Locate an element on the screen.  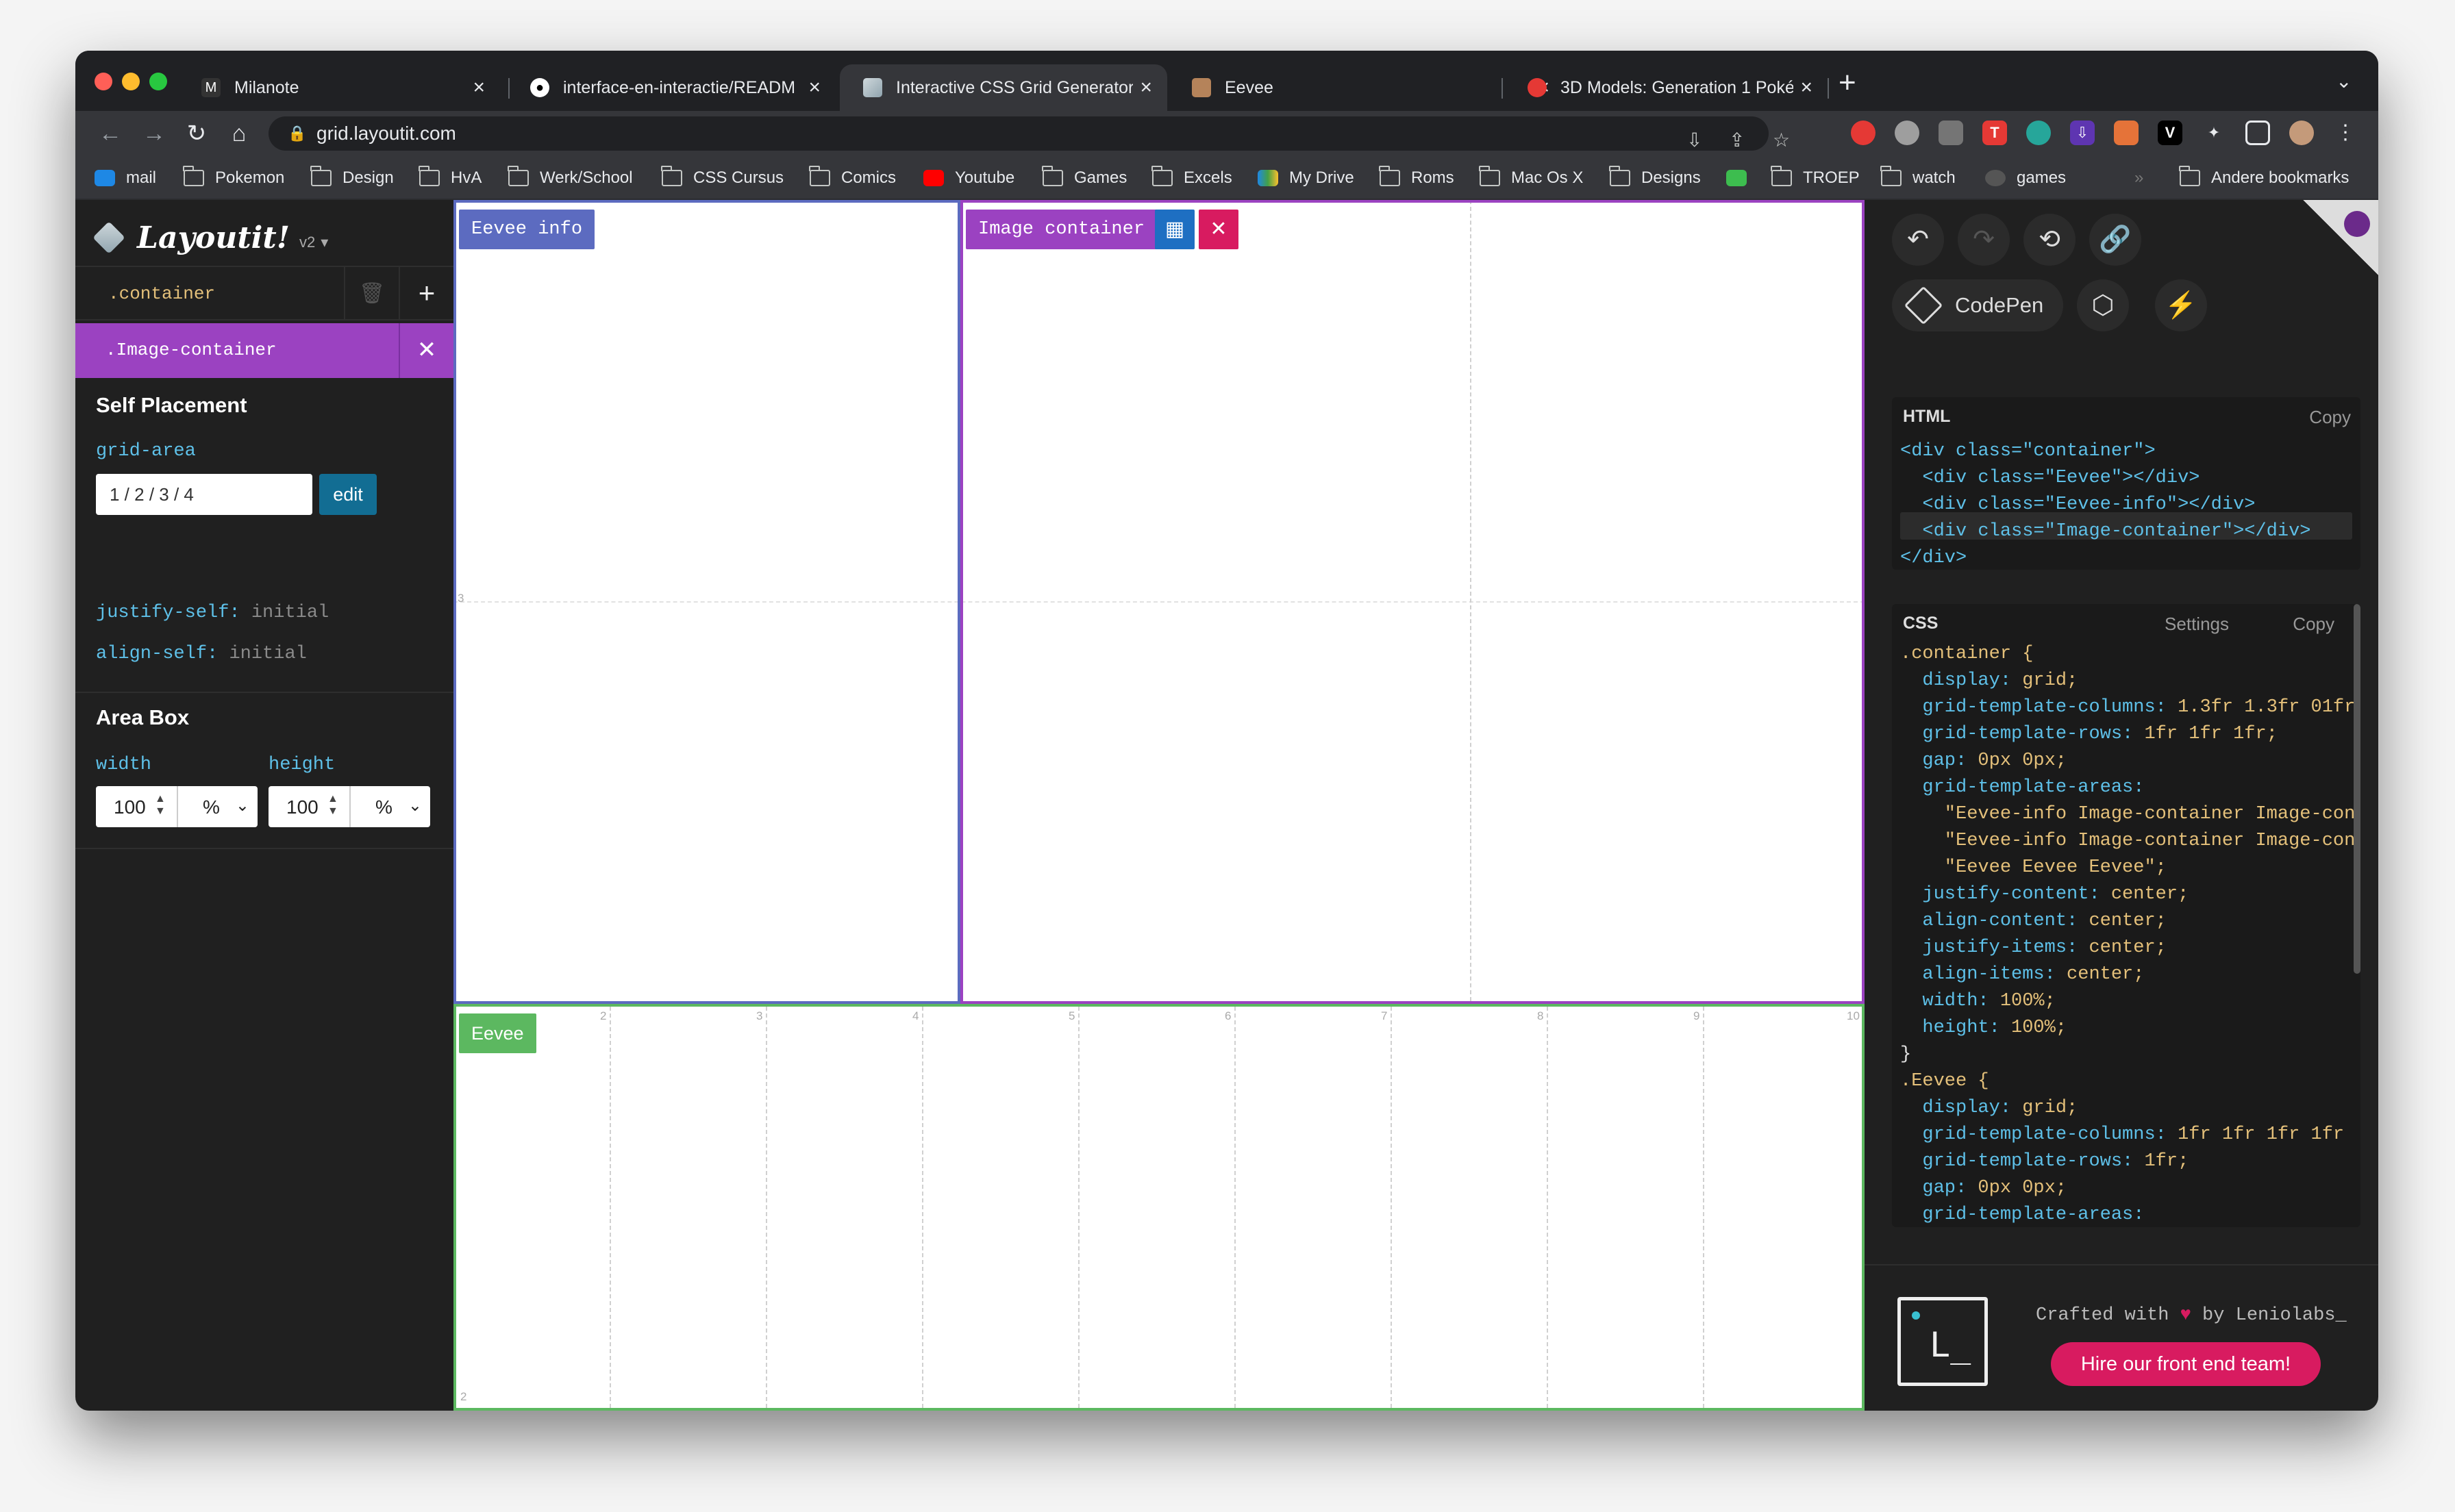
extension-teal-icon is located at coordinates (2039, 133).